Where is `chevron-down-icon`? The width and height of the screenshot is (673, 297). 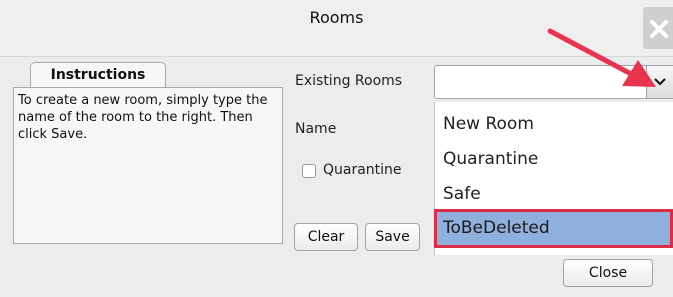
chevron-down-icon is located at coordinates (660, 82).